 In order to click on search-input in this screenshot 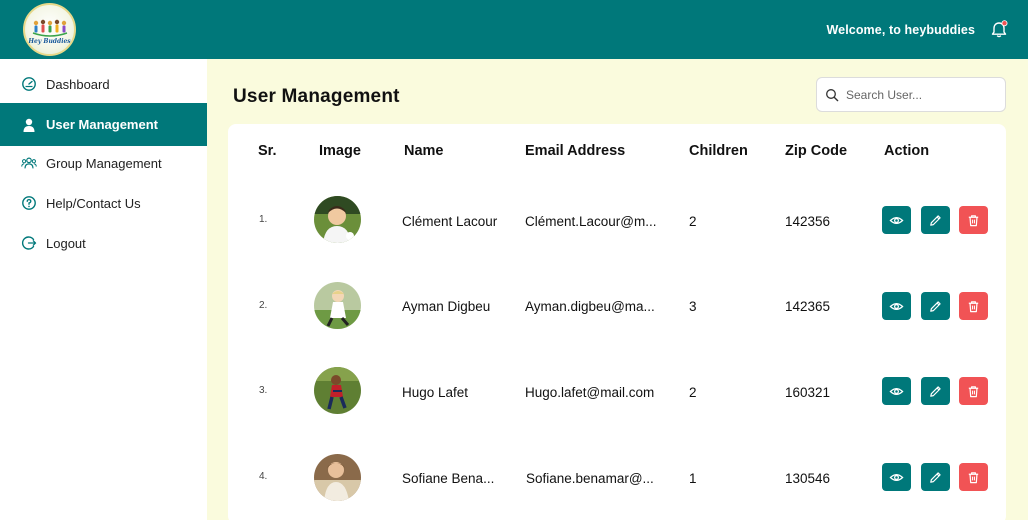, I will do `click(921, 94)`.